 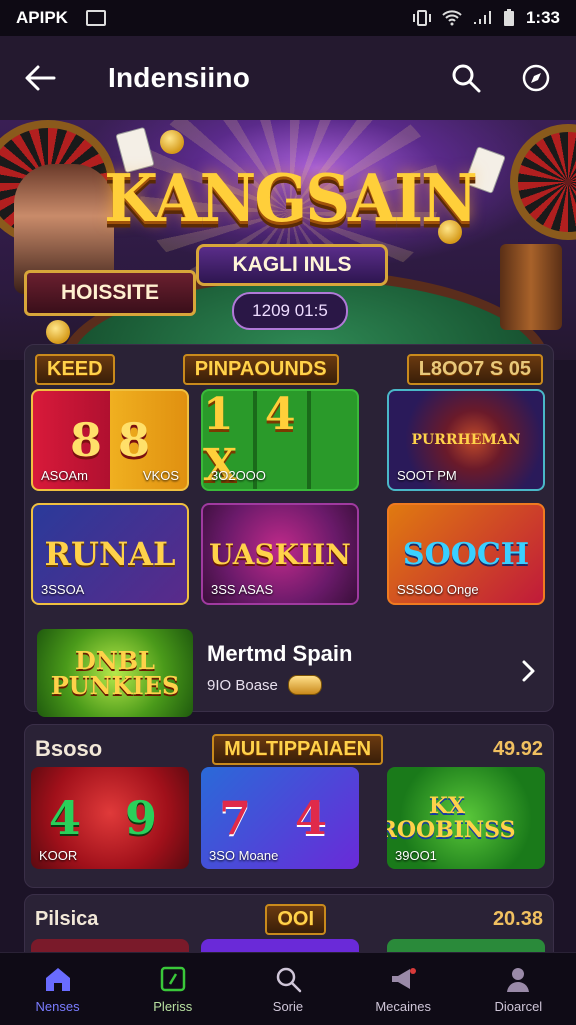 I want to click on featured-game-sub: 9IO Boase, so click(x=264, y=685).